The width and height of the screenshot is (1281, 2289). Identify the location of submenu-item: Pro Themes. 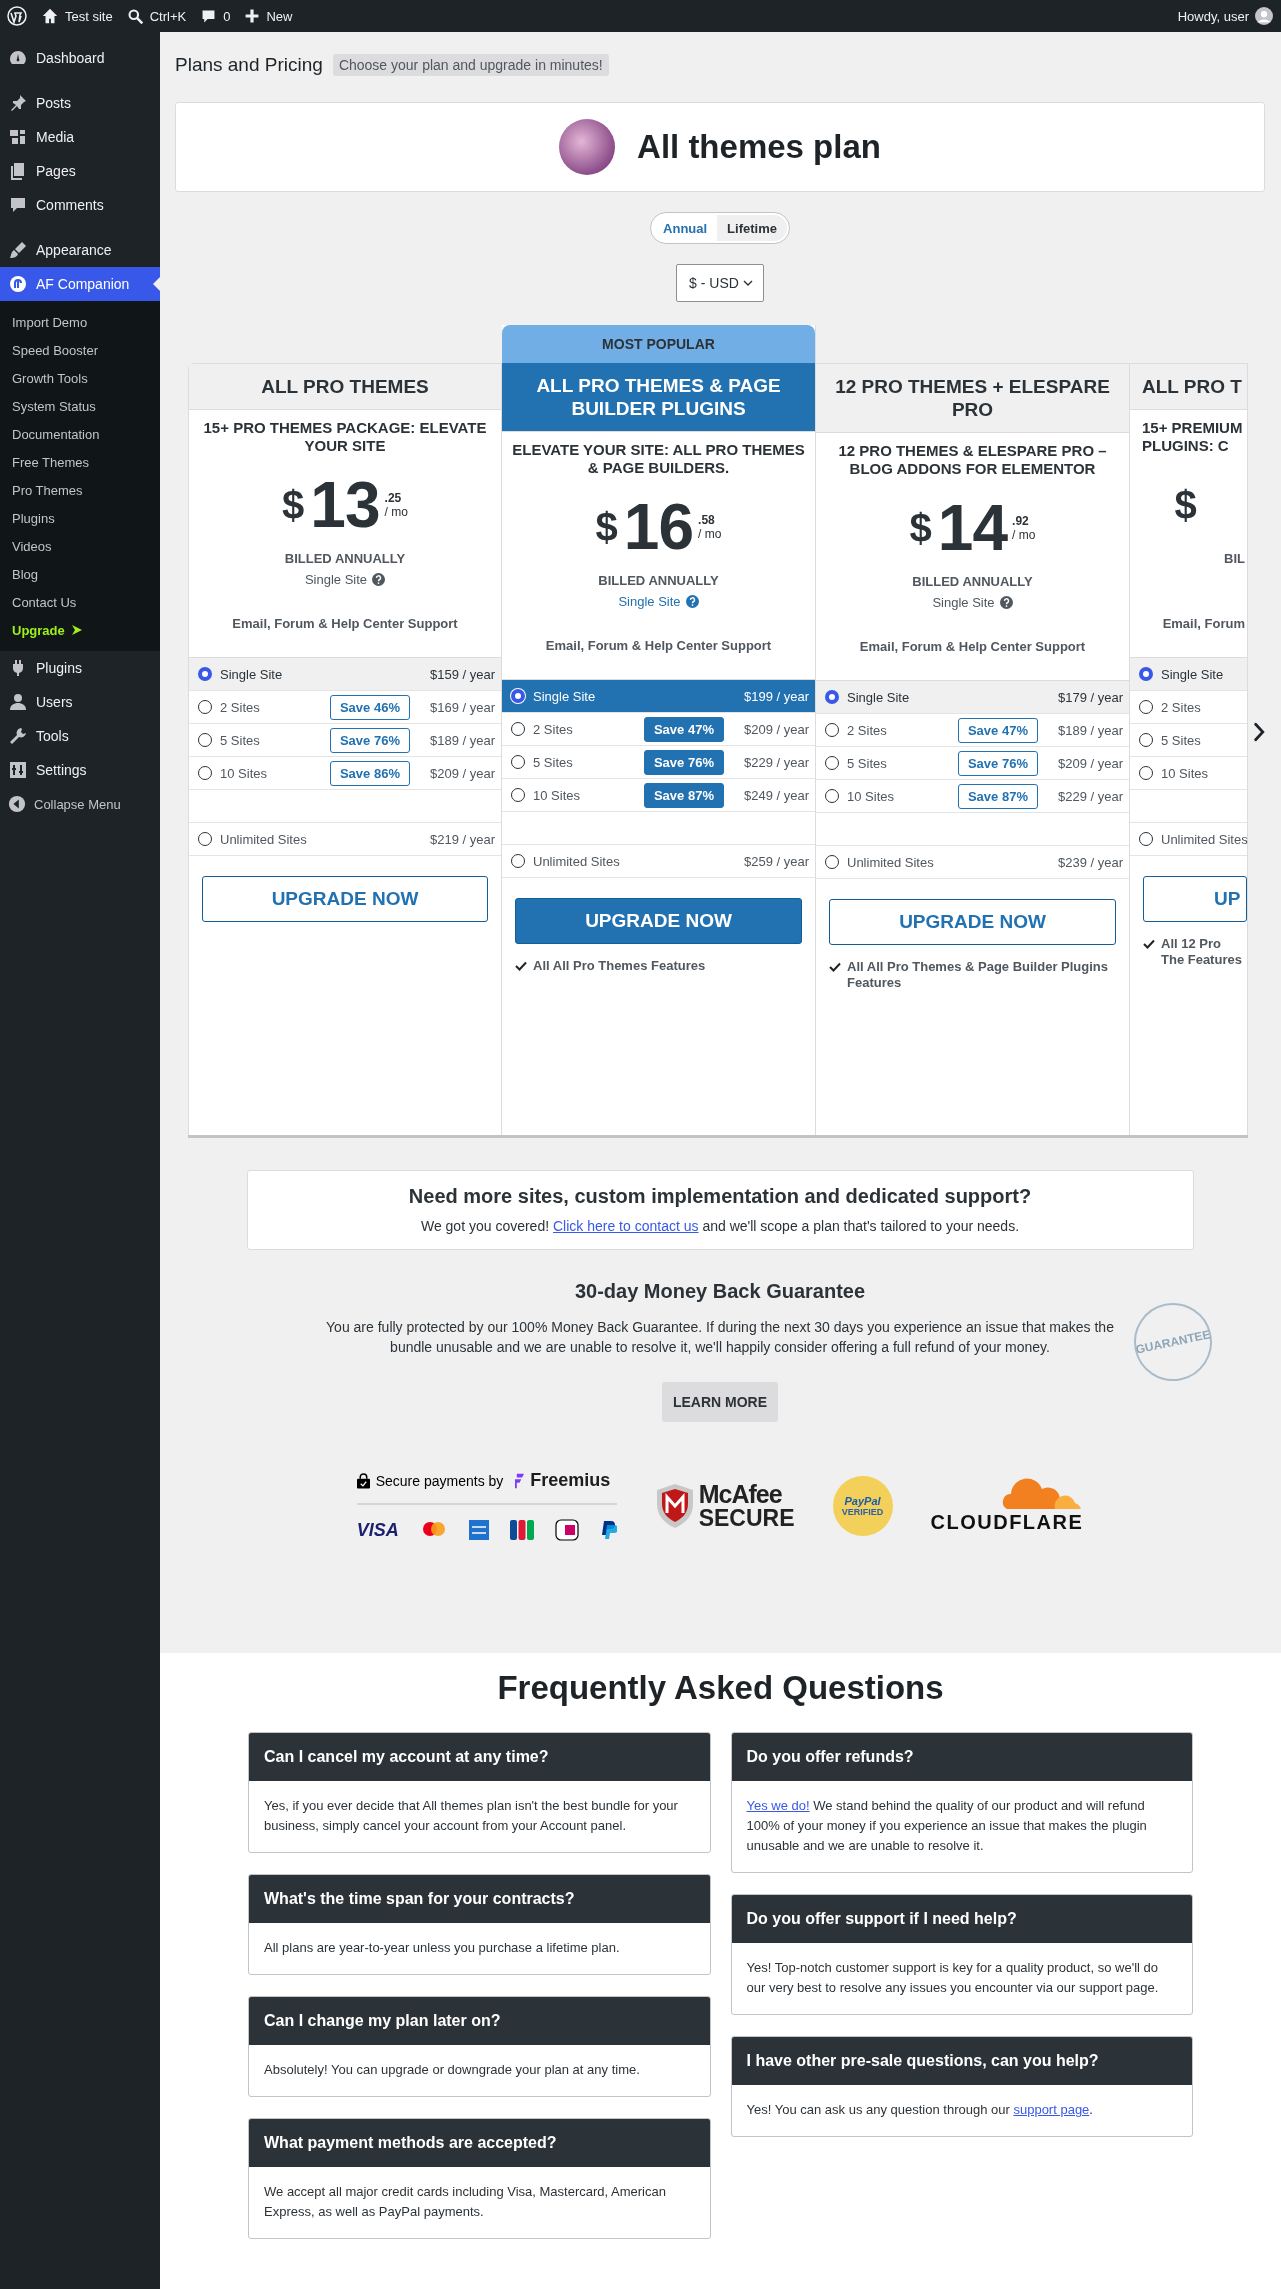
(80, 490).